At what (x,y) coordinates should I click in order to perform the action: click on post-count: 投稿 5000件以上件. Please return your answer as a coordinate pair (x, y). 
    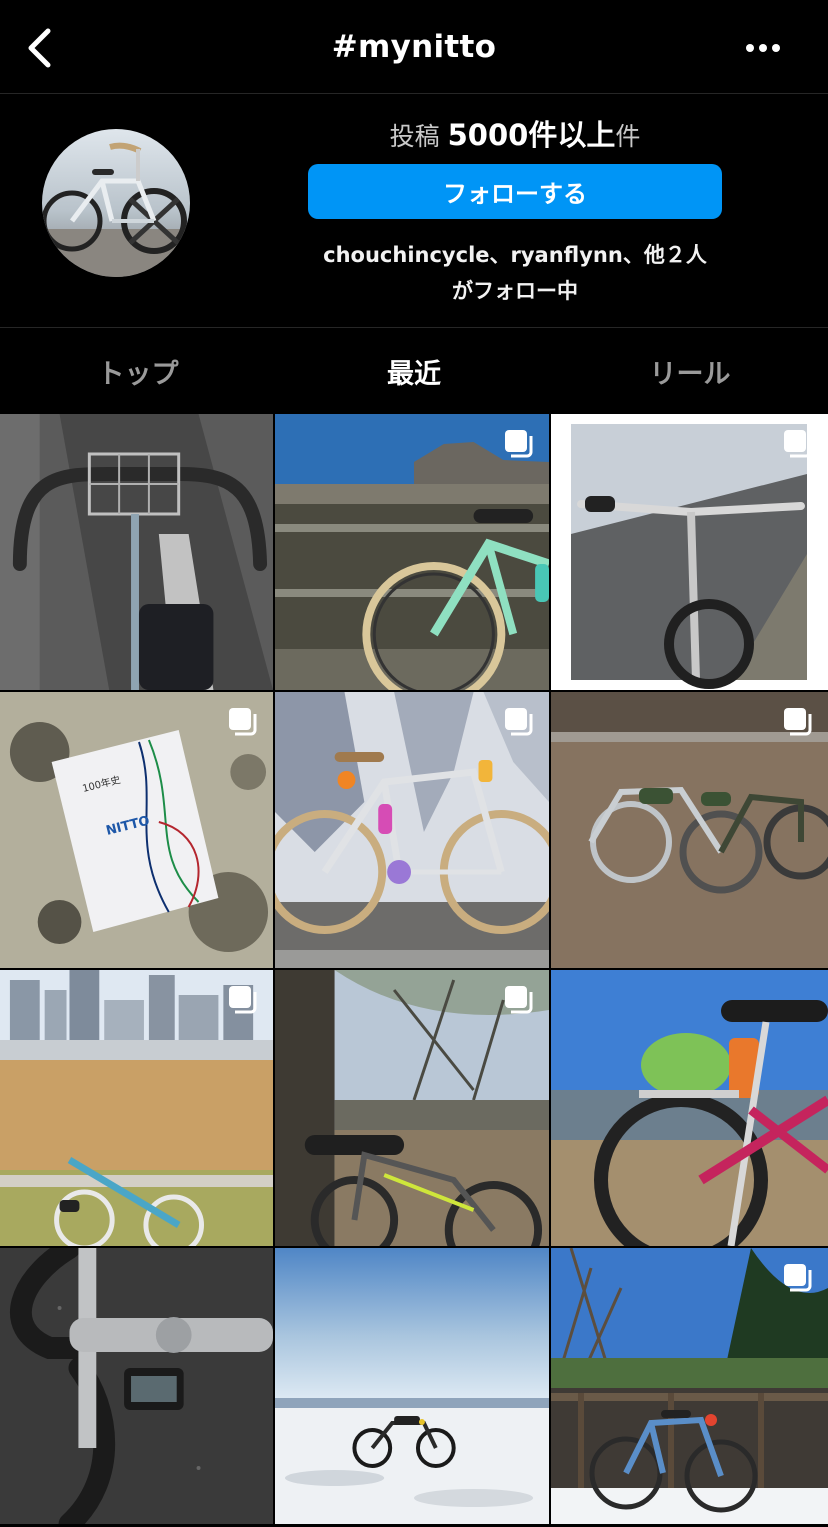
    Looking at the image, I should click on (515, 133).